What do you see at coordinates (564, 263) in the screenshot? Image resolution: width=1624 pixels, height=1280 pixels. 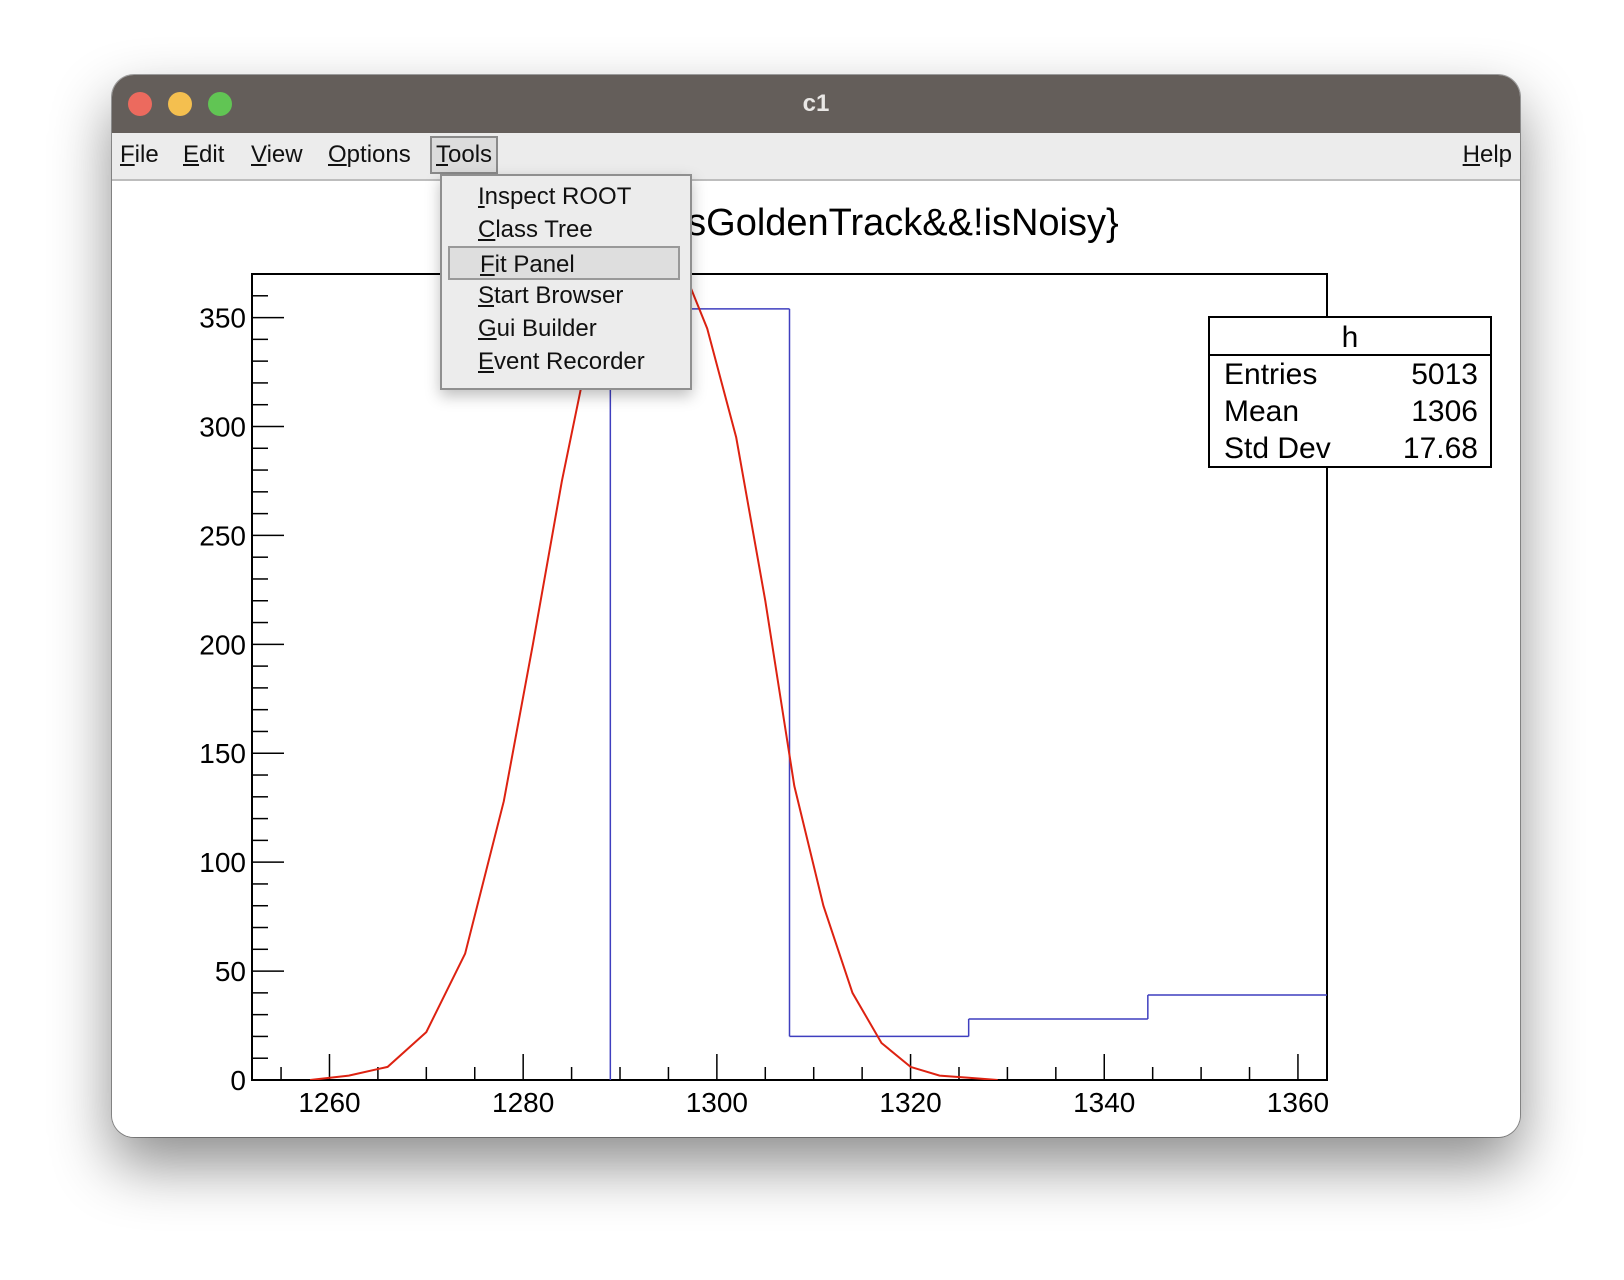 I see `menu-item-fit-panel: Fit Panel` at bounding box center [564, 263].